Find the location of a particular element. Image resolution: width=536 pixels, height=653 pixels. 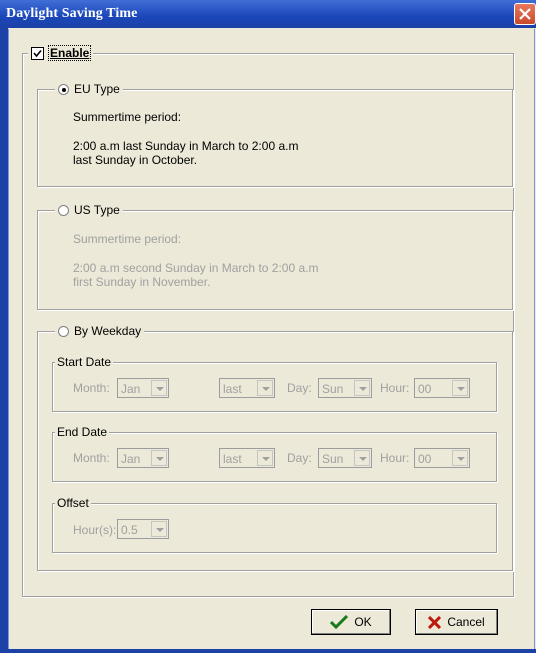

window-border-left is located at coordinates (4, 340).